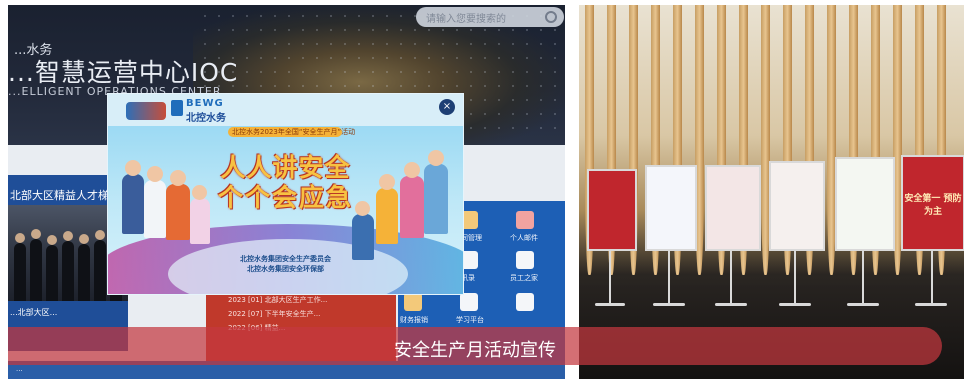 The height and width of the screenshot is (383, 972). Describe the element at coordinates (524, 238) in the screenshot. I see `quick-link-label: 个人邮件` at that location.